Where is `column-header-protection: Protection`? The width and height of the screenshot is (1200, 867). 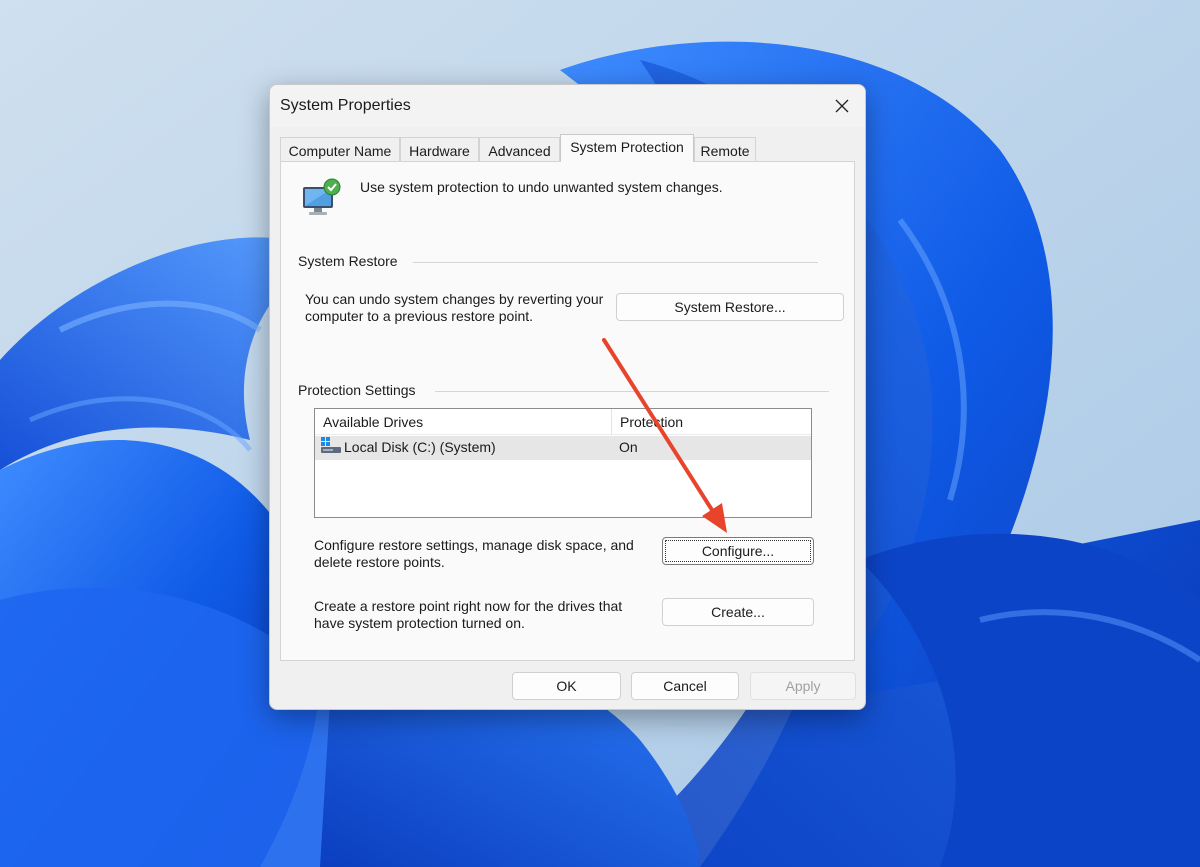 column-header-protection: Protection is located at coordinates (711, 422).